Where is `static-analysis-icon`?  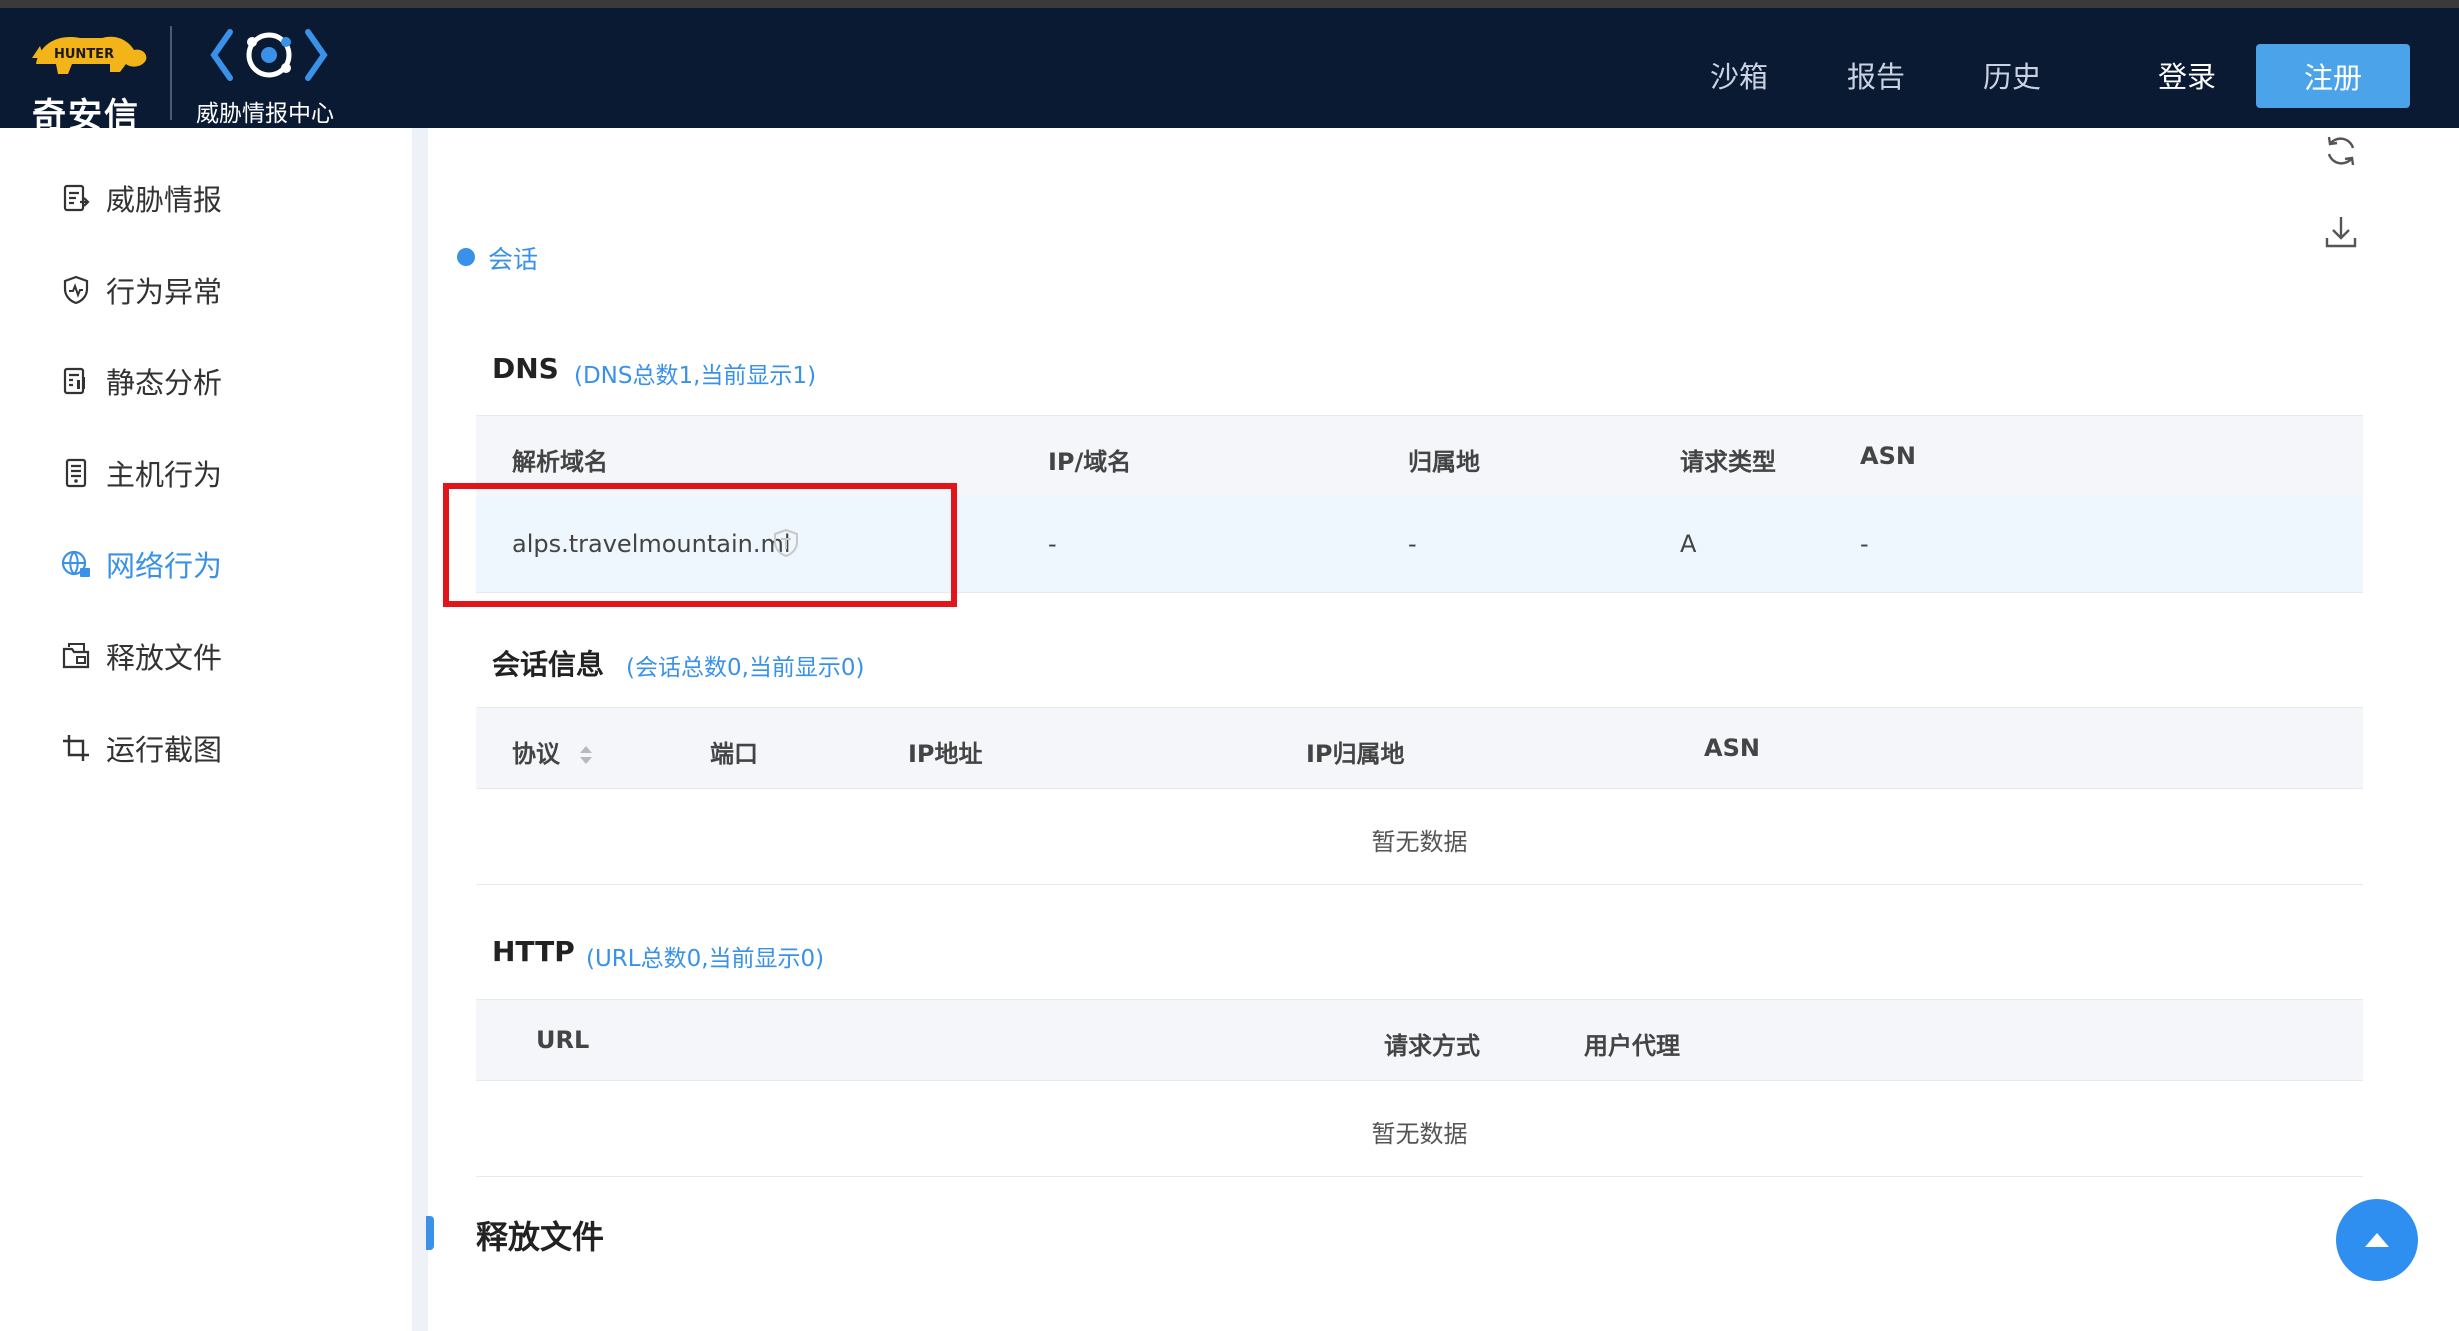 static-analysis-icon is located at coordinates (74, 381).